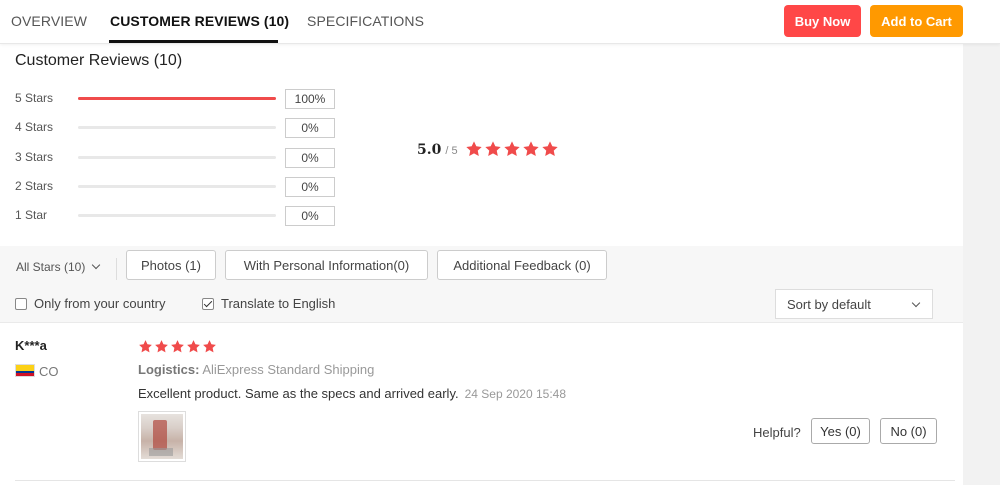 The width and height of the screenshot is (1000, 485). What do you see at coordinates (326, 265) in the screenshot?
I see `filter-personal-info-button: With Personal Information(0)` at bounding box center [326, 265].